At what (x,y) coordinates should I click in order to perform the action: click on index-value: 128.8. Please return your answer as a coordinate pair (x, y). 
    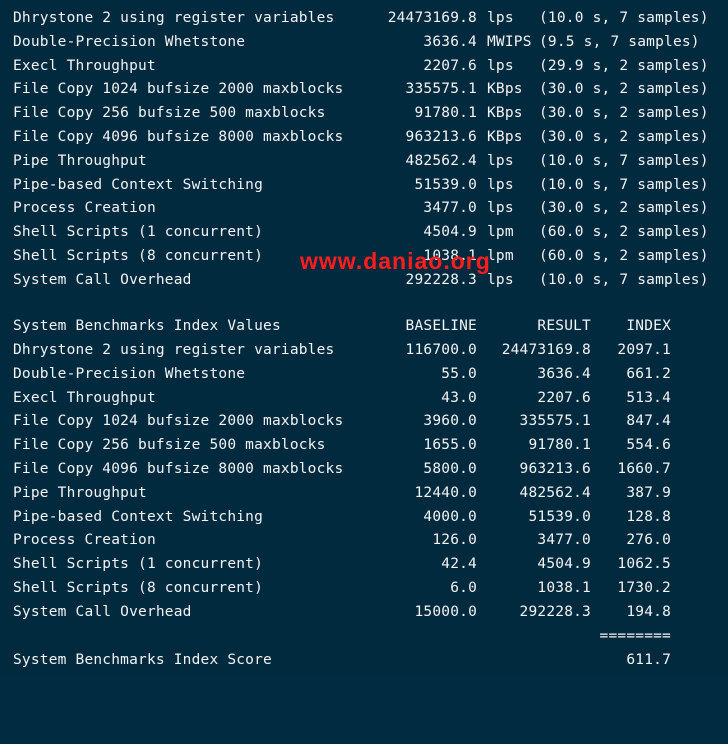
    Looking at the image, I should click on (648, 516).